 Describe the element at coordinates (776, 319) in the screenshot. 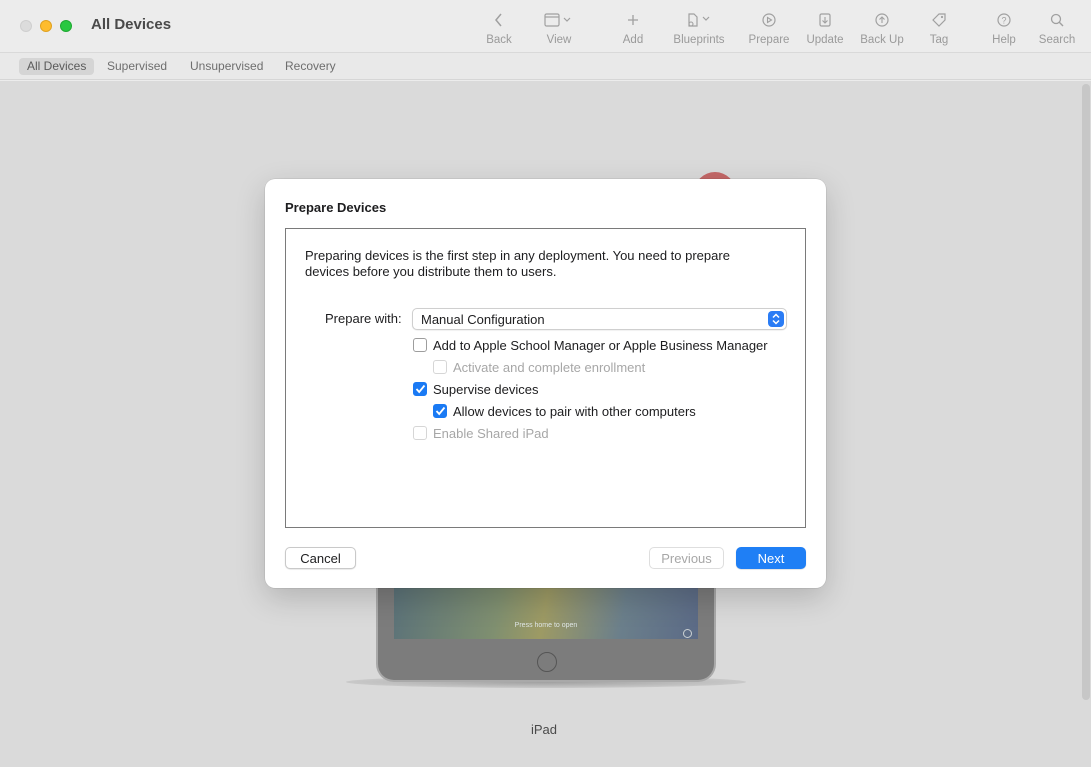

I see `popup-arrows-icon` at that location.